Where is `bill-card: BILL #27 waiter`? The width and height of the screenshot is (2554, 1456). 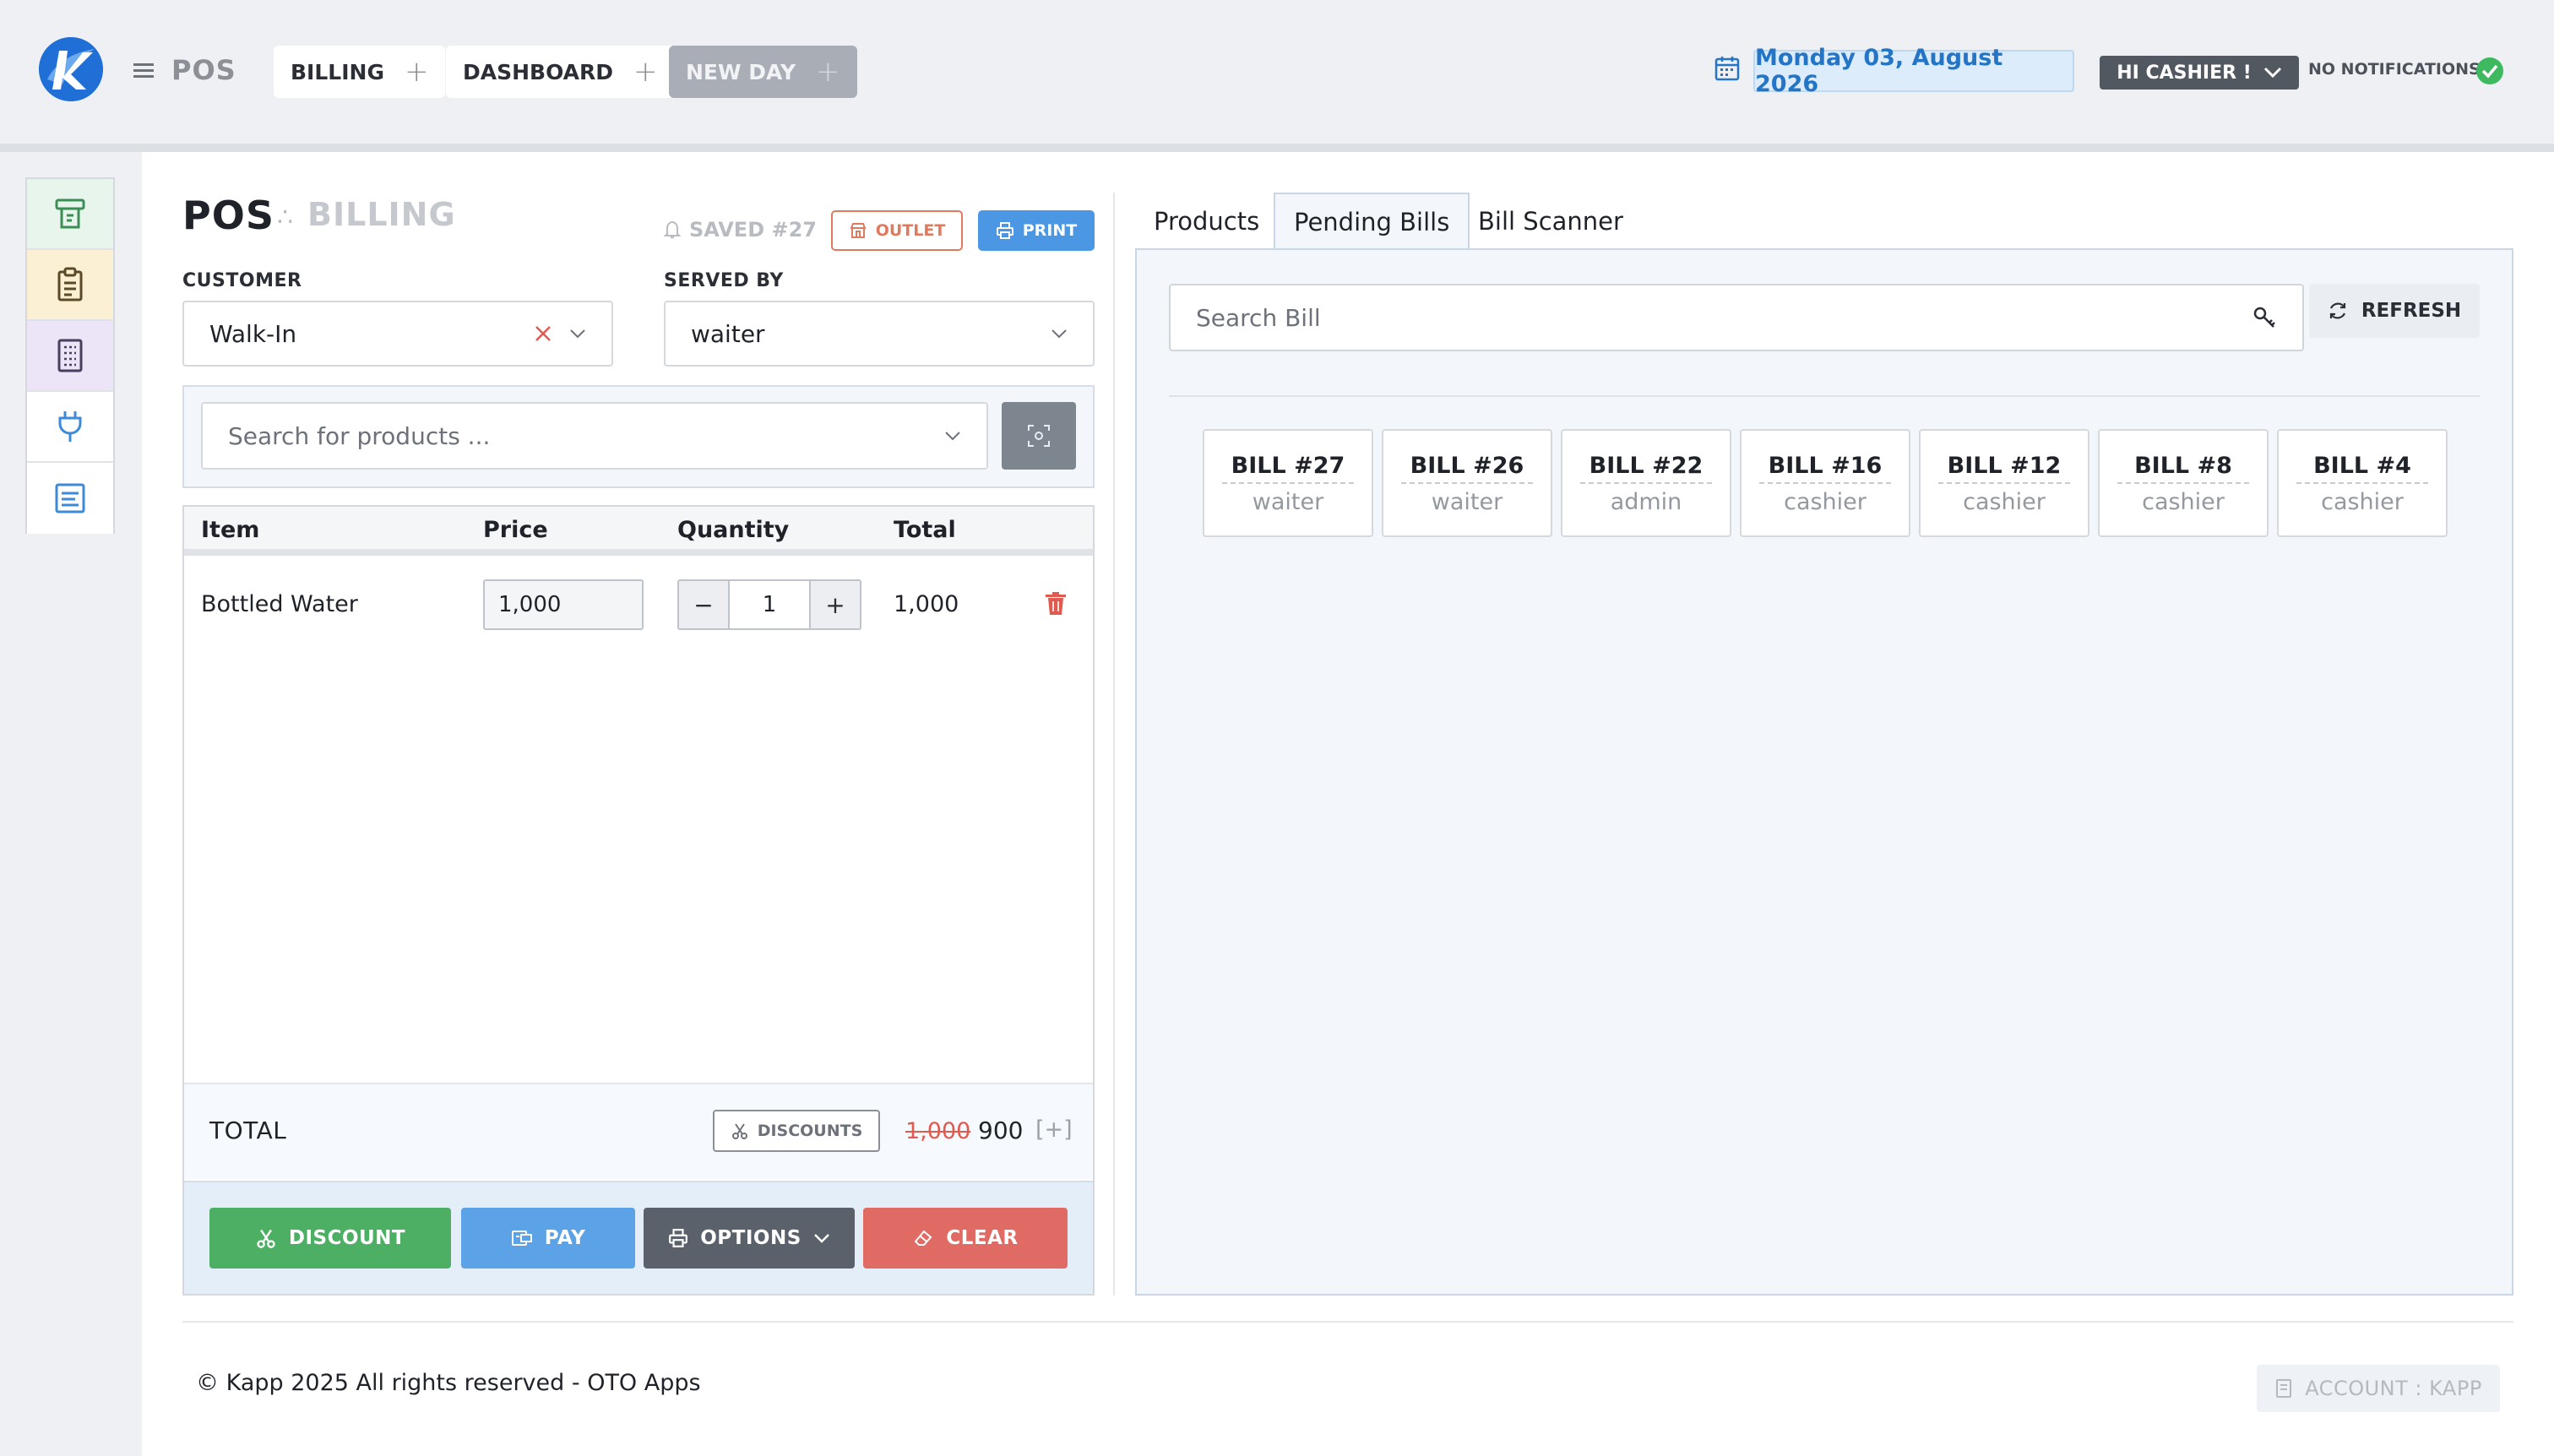 bill-card: BILL #27 waiter is located at coordinates (1288, 483).